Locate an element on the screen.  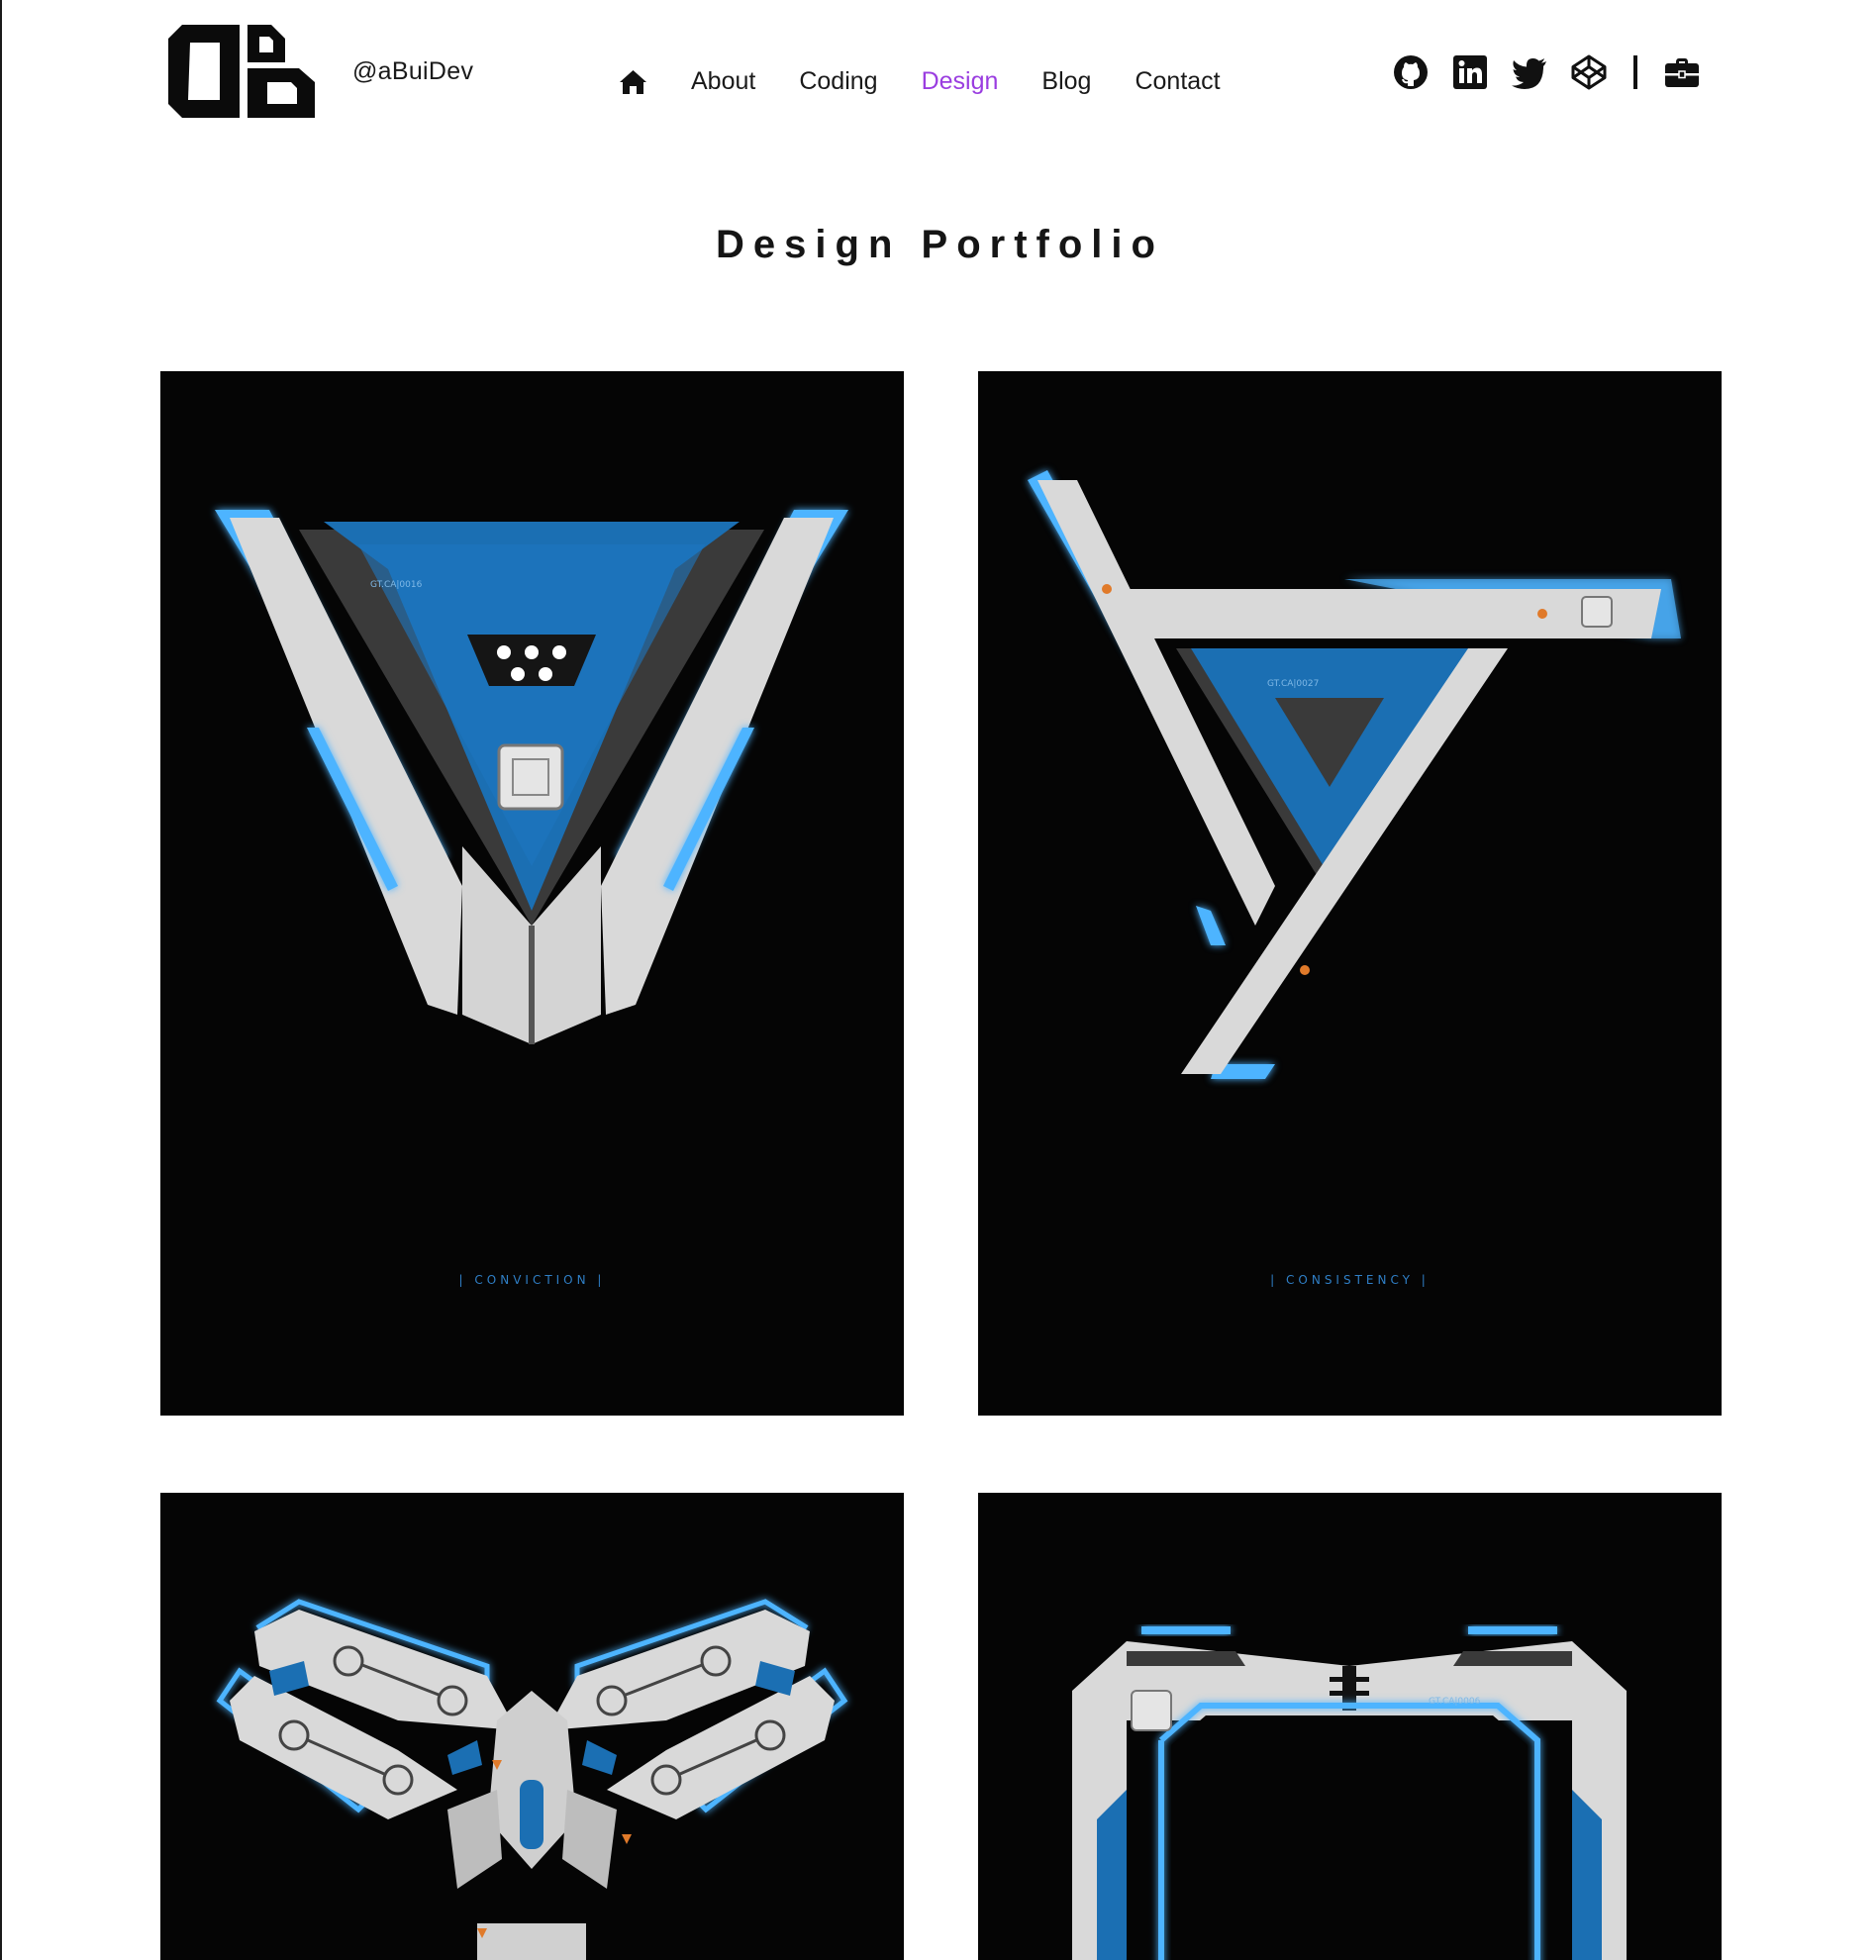
page-title: Design Portfolio is located at coordinates (940, 244).